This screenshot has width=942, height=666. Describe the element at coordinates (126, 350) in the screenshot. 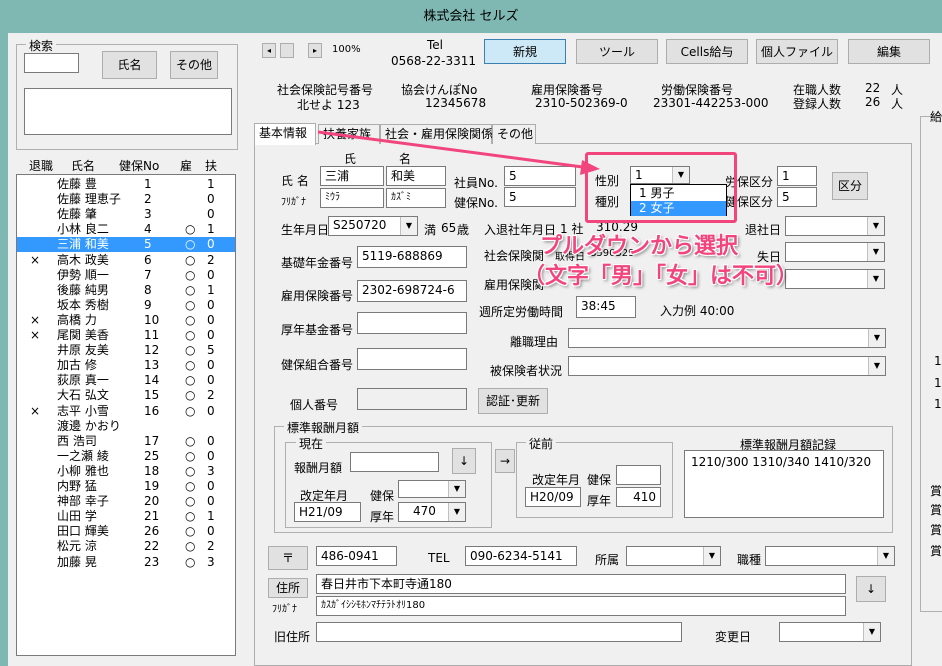

I see `staff-row: 井原 友美 12 ○ 5` at that location.